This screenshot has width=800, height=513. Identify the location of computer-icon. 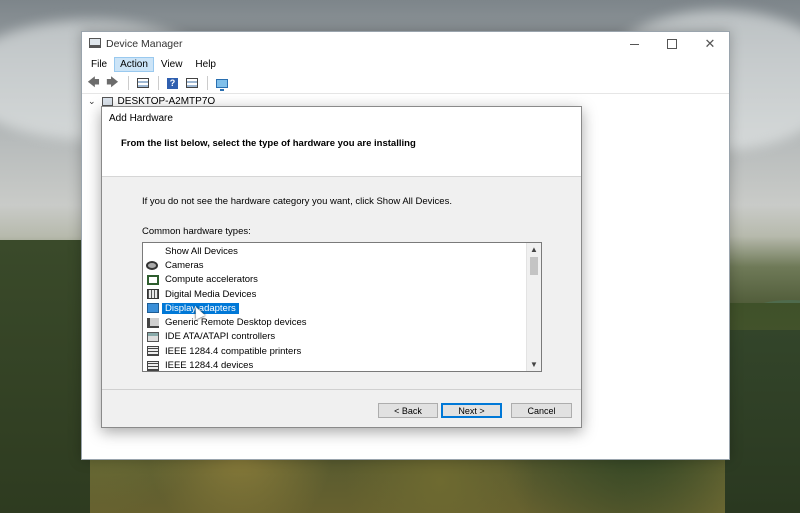
(107, 102).